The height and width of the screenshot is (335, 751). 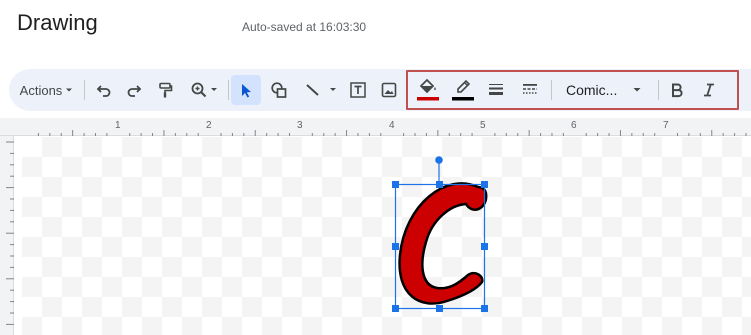 I want to click on letter-c-fill, so click(x=443, y=243).